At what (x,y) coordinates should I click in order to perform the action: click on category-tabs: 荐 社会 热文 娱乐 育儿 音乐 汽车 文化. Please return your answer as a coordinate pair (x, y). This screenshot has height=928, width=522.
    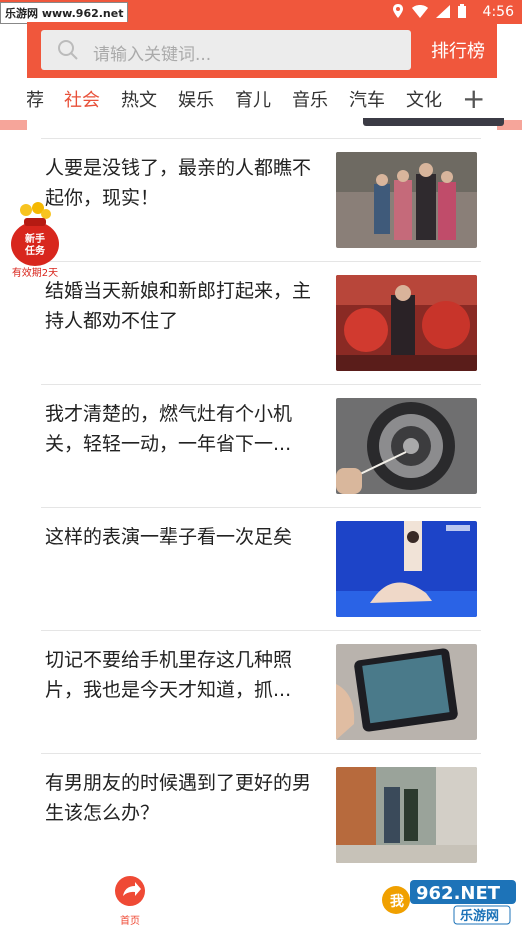
    Looking at the image, I should click on (262, 98).